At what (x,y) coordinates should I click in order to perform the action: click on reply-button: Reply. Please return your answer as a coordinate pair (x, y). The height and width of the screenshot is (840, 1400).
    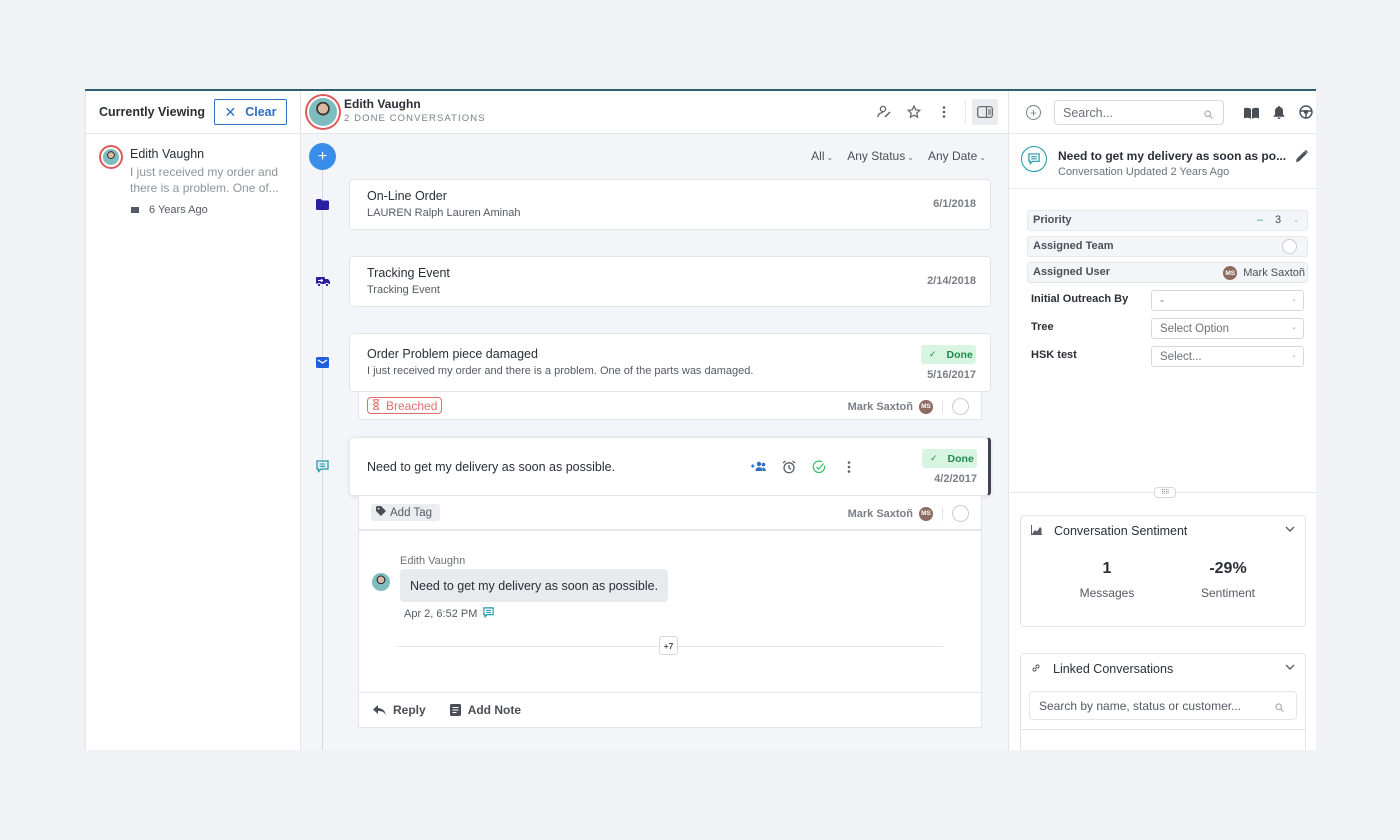
    Looking at the image, I should click on (399, 710).